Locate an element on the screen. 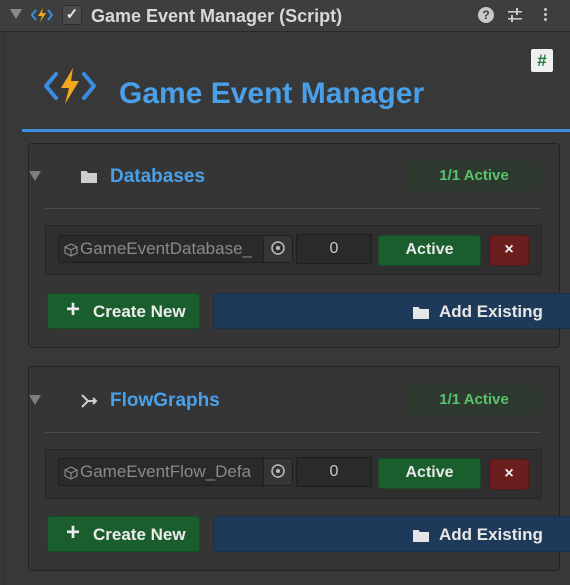  flowgraph-object-name: GameEventFlow_Defa is located at coordinates (166, 471).